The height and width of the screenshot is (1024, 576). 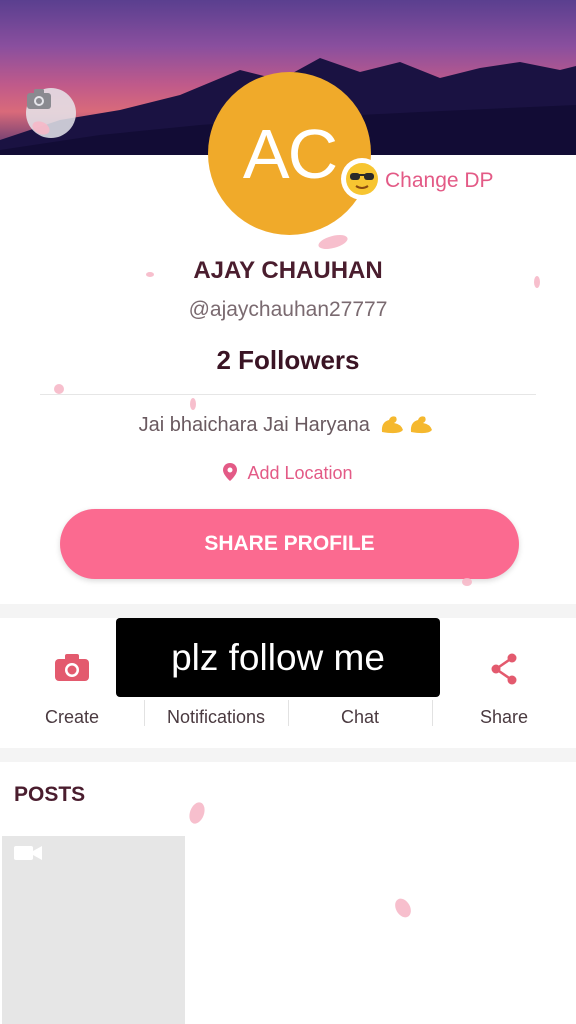 What do you see at coordinates (28, 853) in the screenshot?
I see `video-camera-icon` at bounding box center [28, 853].